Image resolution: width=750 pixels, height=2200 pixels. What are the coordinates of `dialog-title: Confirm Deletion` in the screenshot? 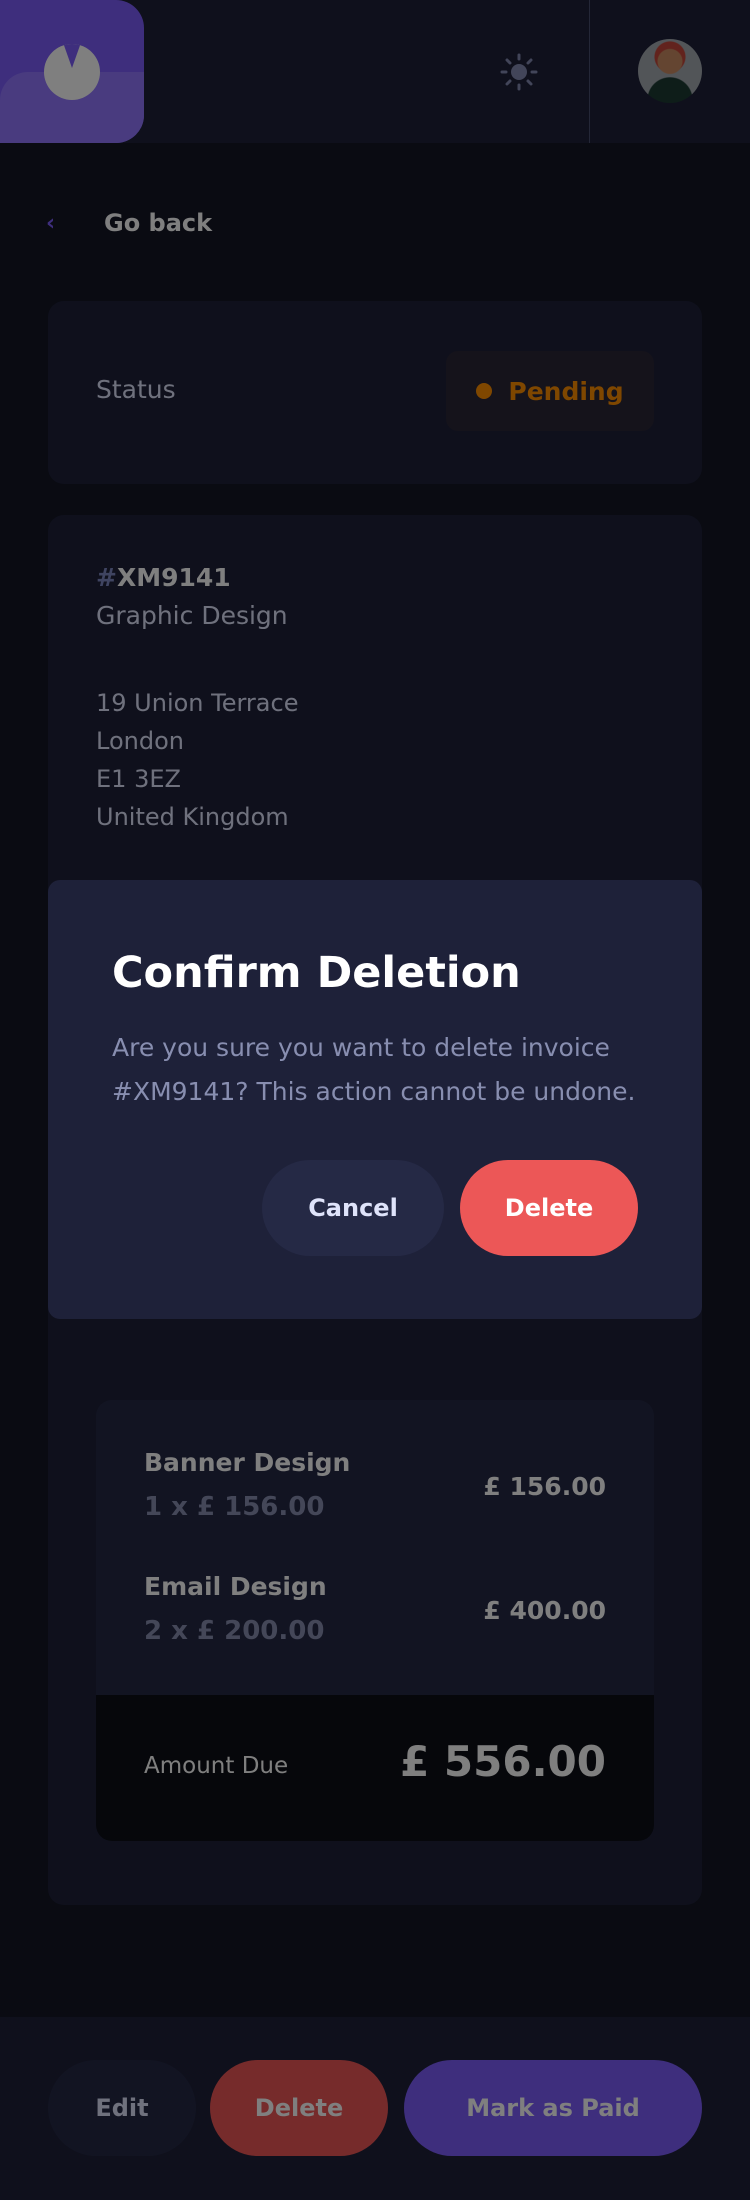 It's located at (316, 973).